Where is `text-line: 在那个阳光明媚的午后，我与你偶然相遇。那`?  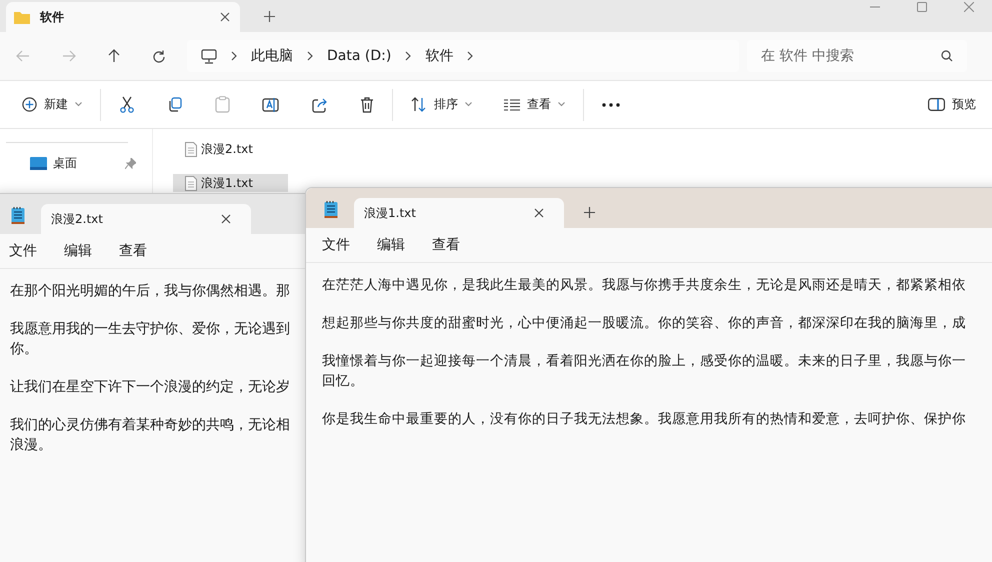 text-line: 在那个阳光明媚的午后，我与你偶然相遇。那 is located at coordinates (150, 291).